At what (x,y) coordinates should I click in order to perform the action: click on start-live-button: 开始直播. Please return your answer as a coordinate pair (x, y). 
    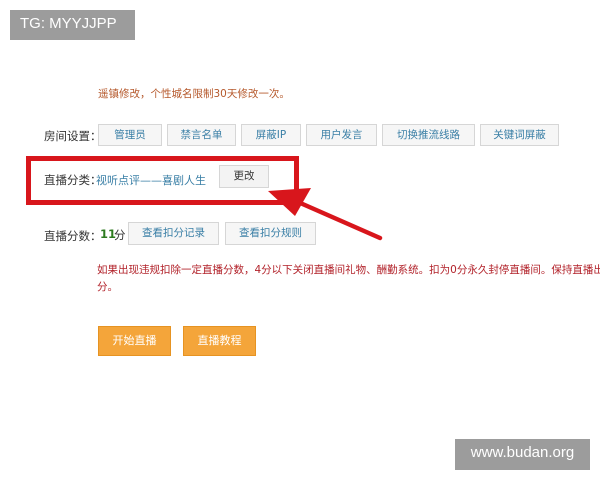
    Looking at the image, I should click on (134, 341).